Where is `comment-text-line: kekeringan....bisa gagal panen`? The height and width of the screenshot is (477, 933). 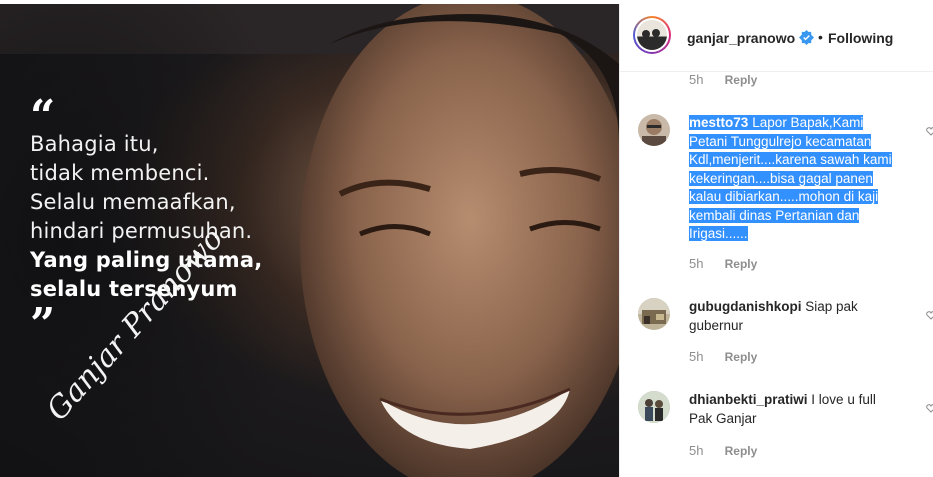
comment-text-line: kekeringan....bisa gagal panen is located at coordinates (781, 178).